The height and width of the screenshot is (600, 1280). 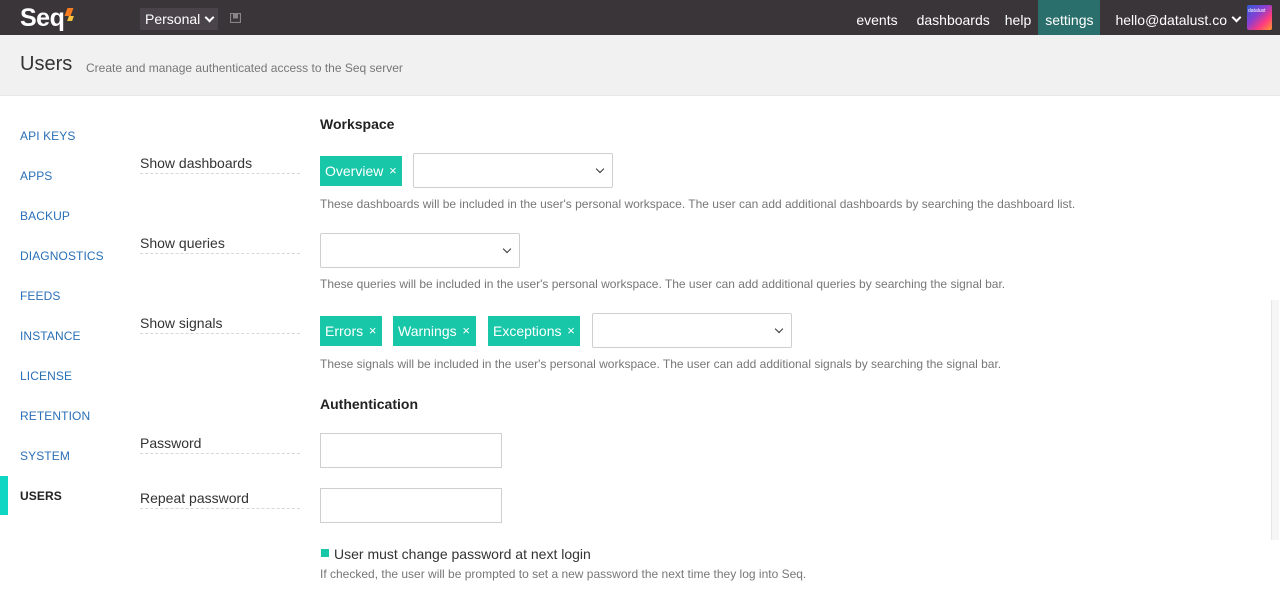 I want to click on workspace-selector-label: Personal, so click(x=173, y=19).